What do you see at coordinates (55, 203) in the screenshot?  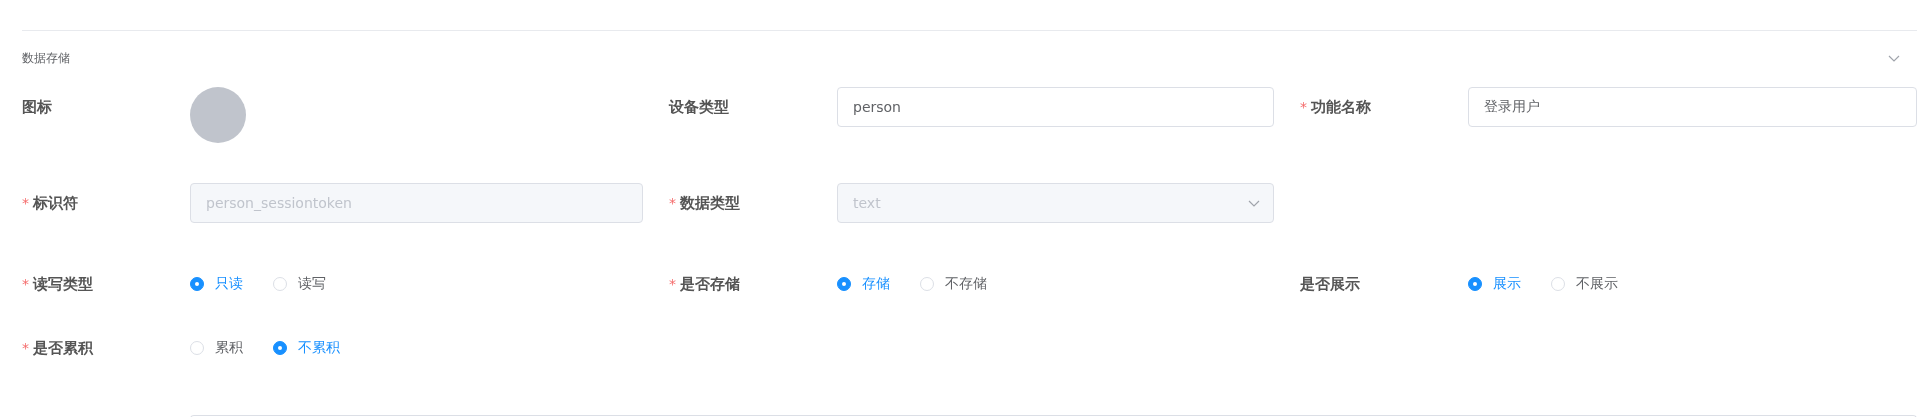 I see `field-label: 标识符` at bounding box center [55, 203].